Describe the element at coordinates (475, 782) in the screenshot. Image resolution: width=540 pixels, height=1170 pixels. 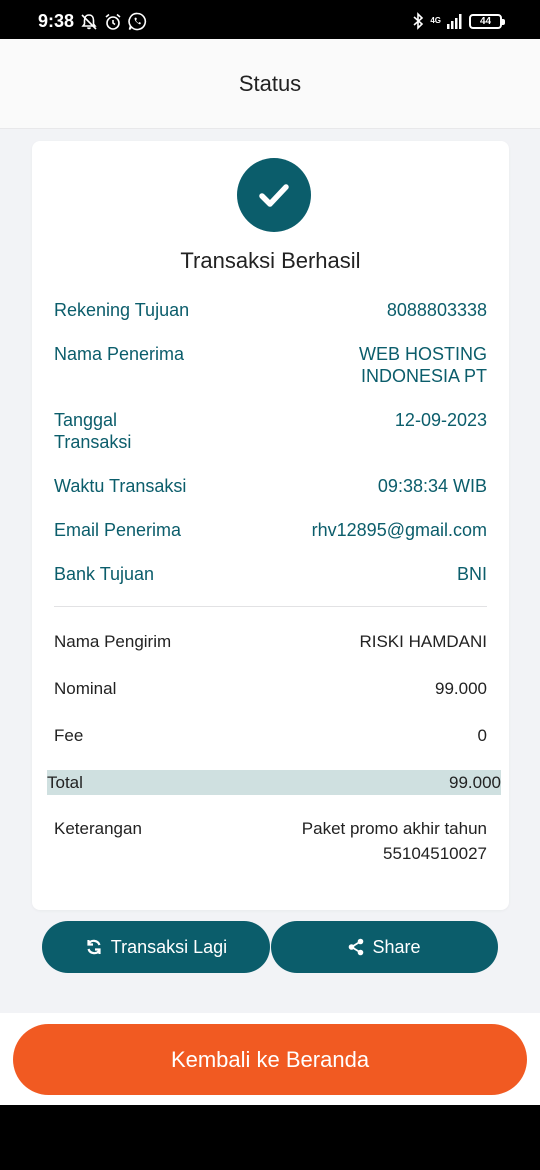
I see `total-value: 99.000` at that location.